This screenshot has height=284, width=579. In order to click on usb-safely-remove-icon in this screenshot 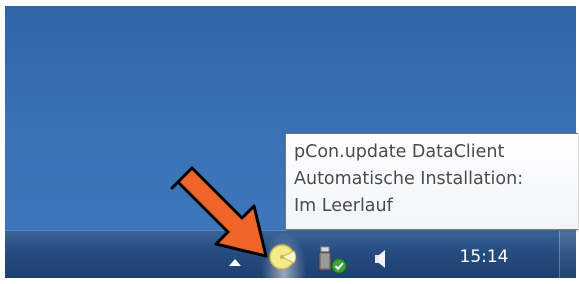, I will do `click(332, 260)`.